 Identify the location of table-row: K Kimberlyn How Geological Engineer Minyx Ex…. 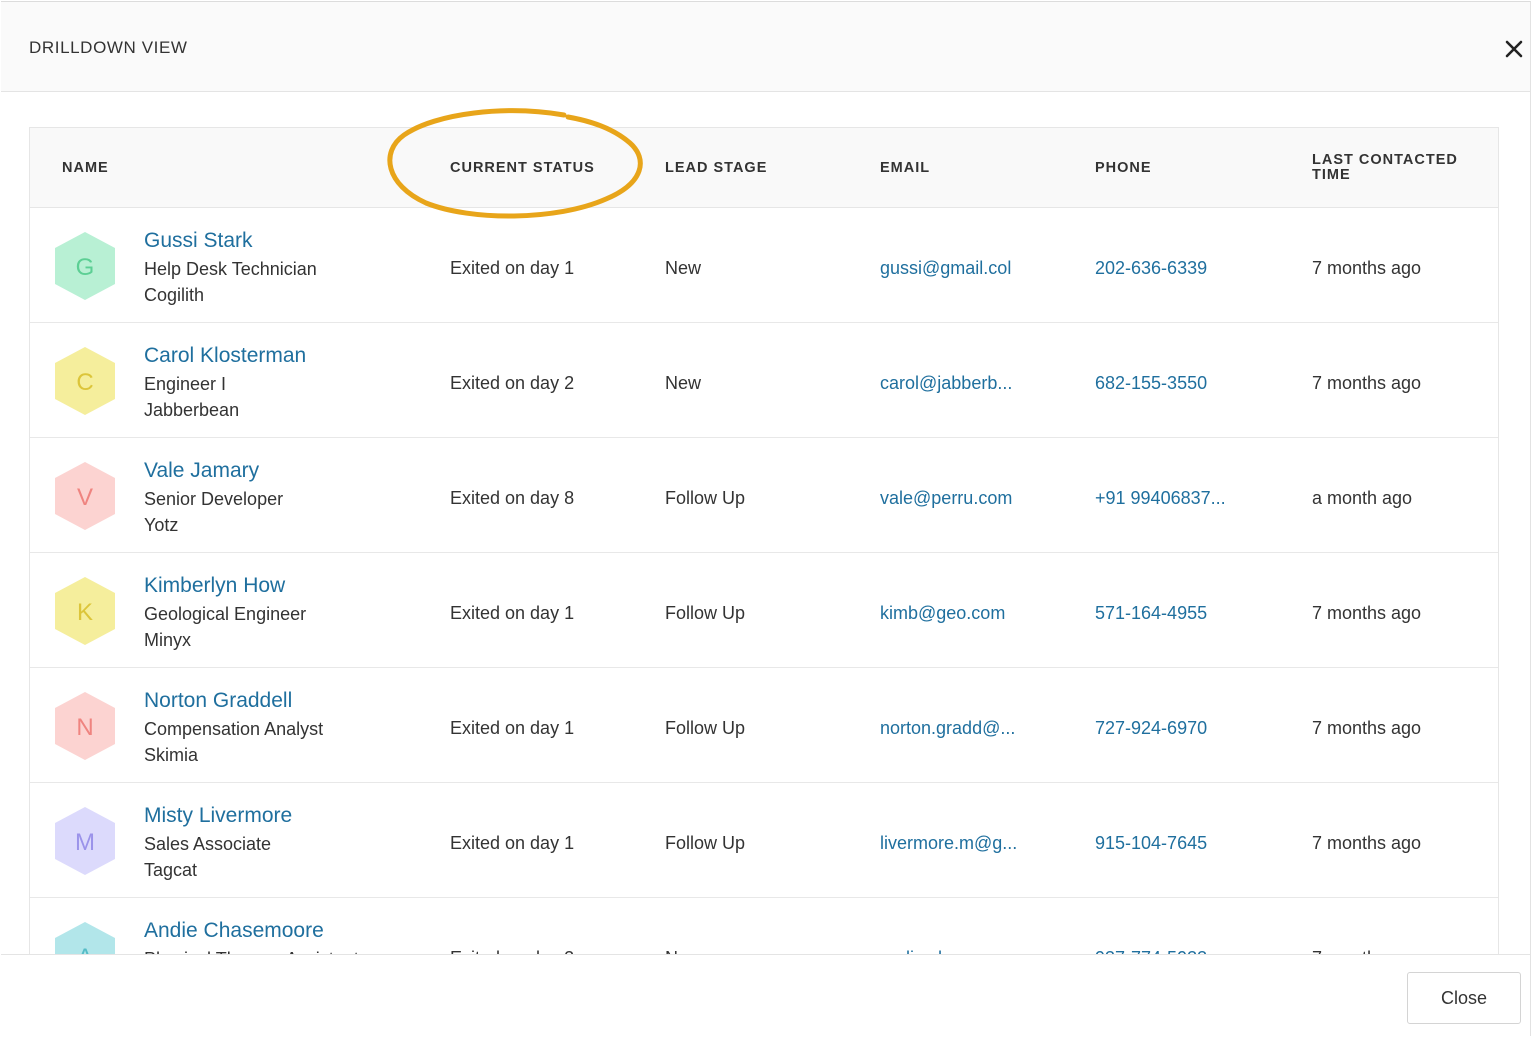
(764, 610).